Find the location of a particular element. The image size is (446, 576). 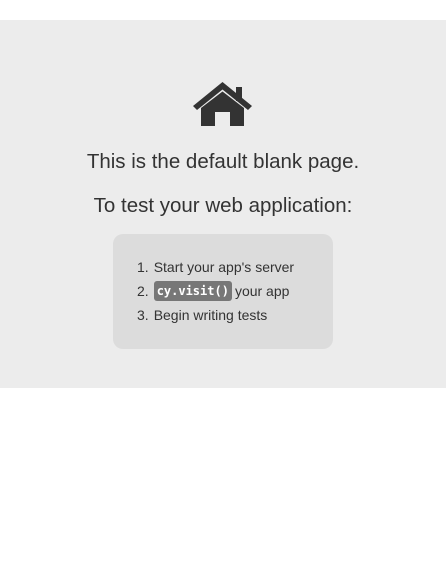

step-text: Begin writing tests is located at coordinates (210, 315).